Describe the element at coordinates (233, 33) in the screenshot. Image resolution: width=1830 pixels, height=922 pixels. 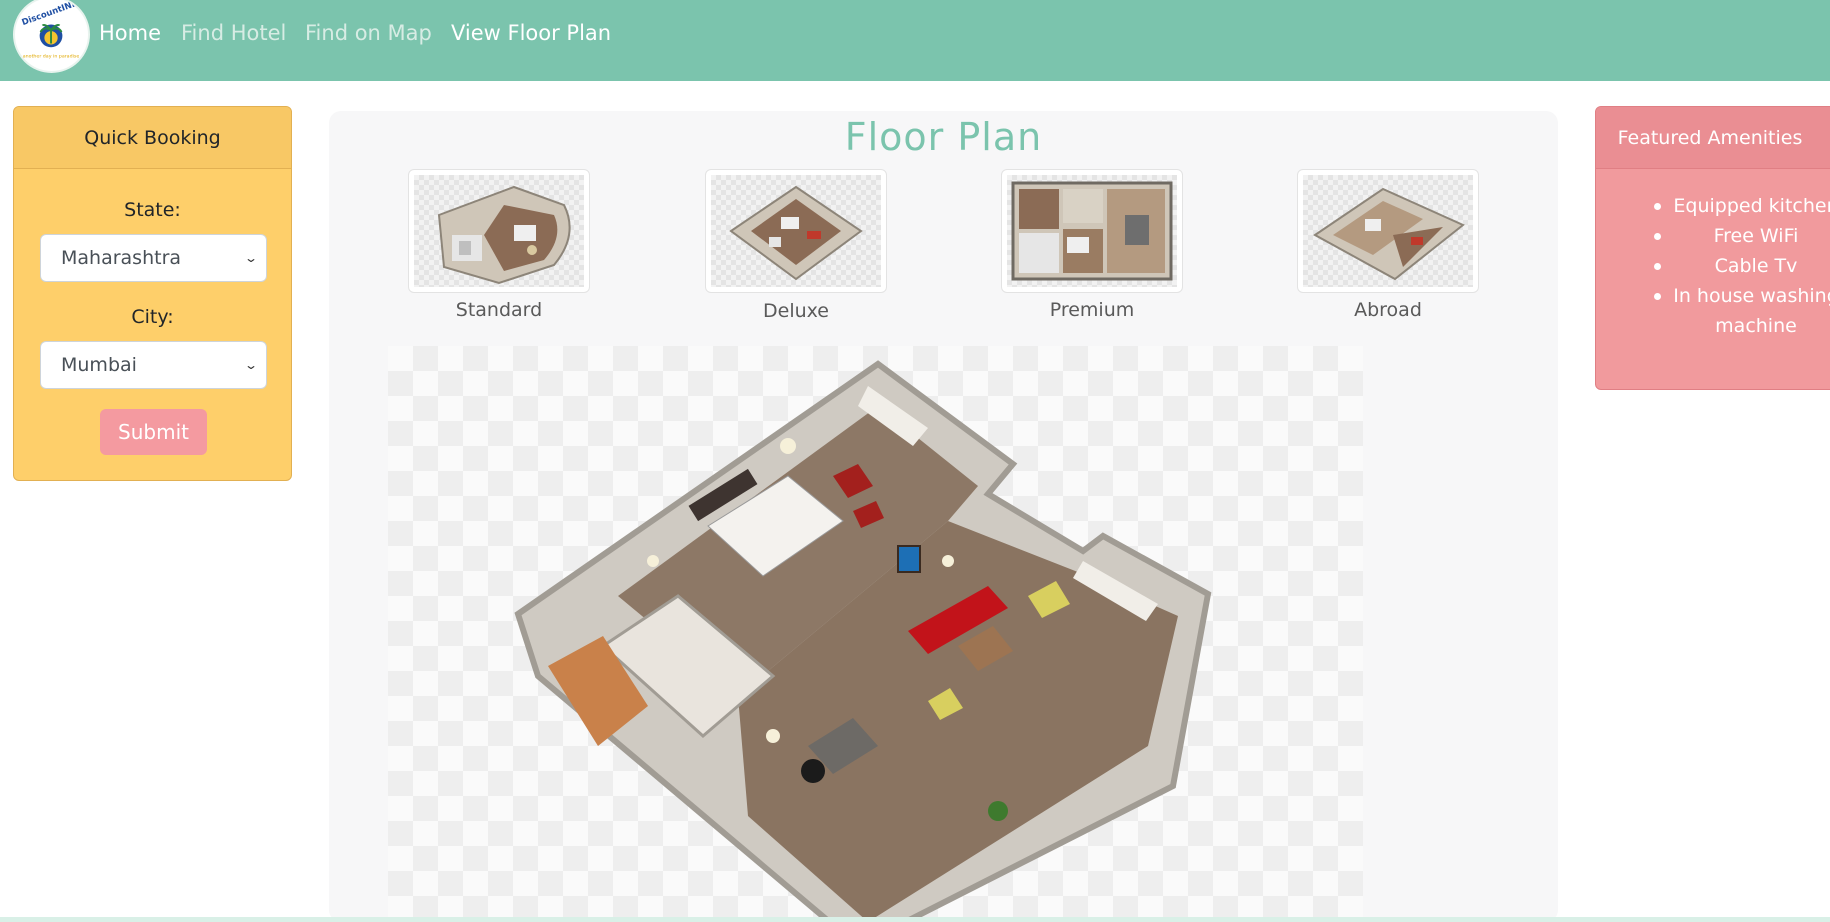
I see `nav-find-hotel: Find Hotel` at that location.